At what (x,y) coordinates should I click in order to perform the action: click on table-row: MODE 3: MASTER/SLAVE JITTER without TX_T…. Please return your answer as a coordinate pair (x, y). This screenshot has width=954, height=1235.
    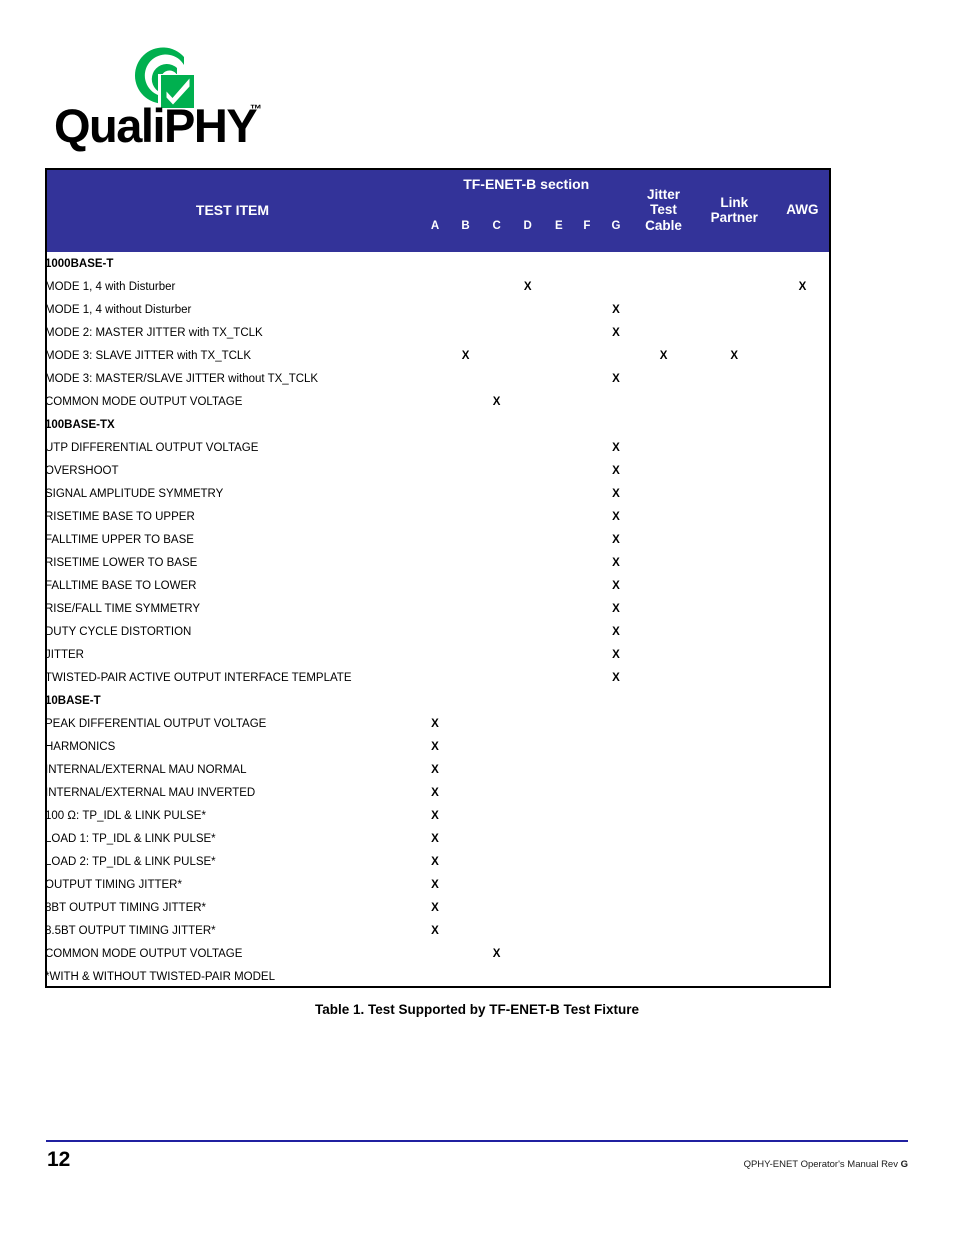
    Looking at the image, I should click on (438, 378).